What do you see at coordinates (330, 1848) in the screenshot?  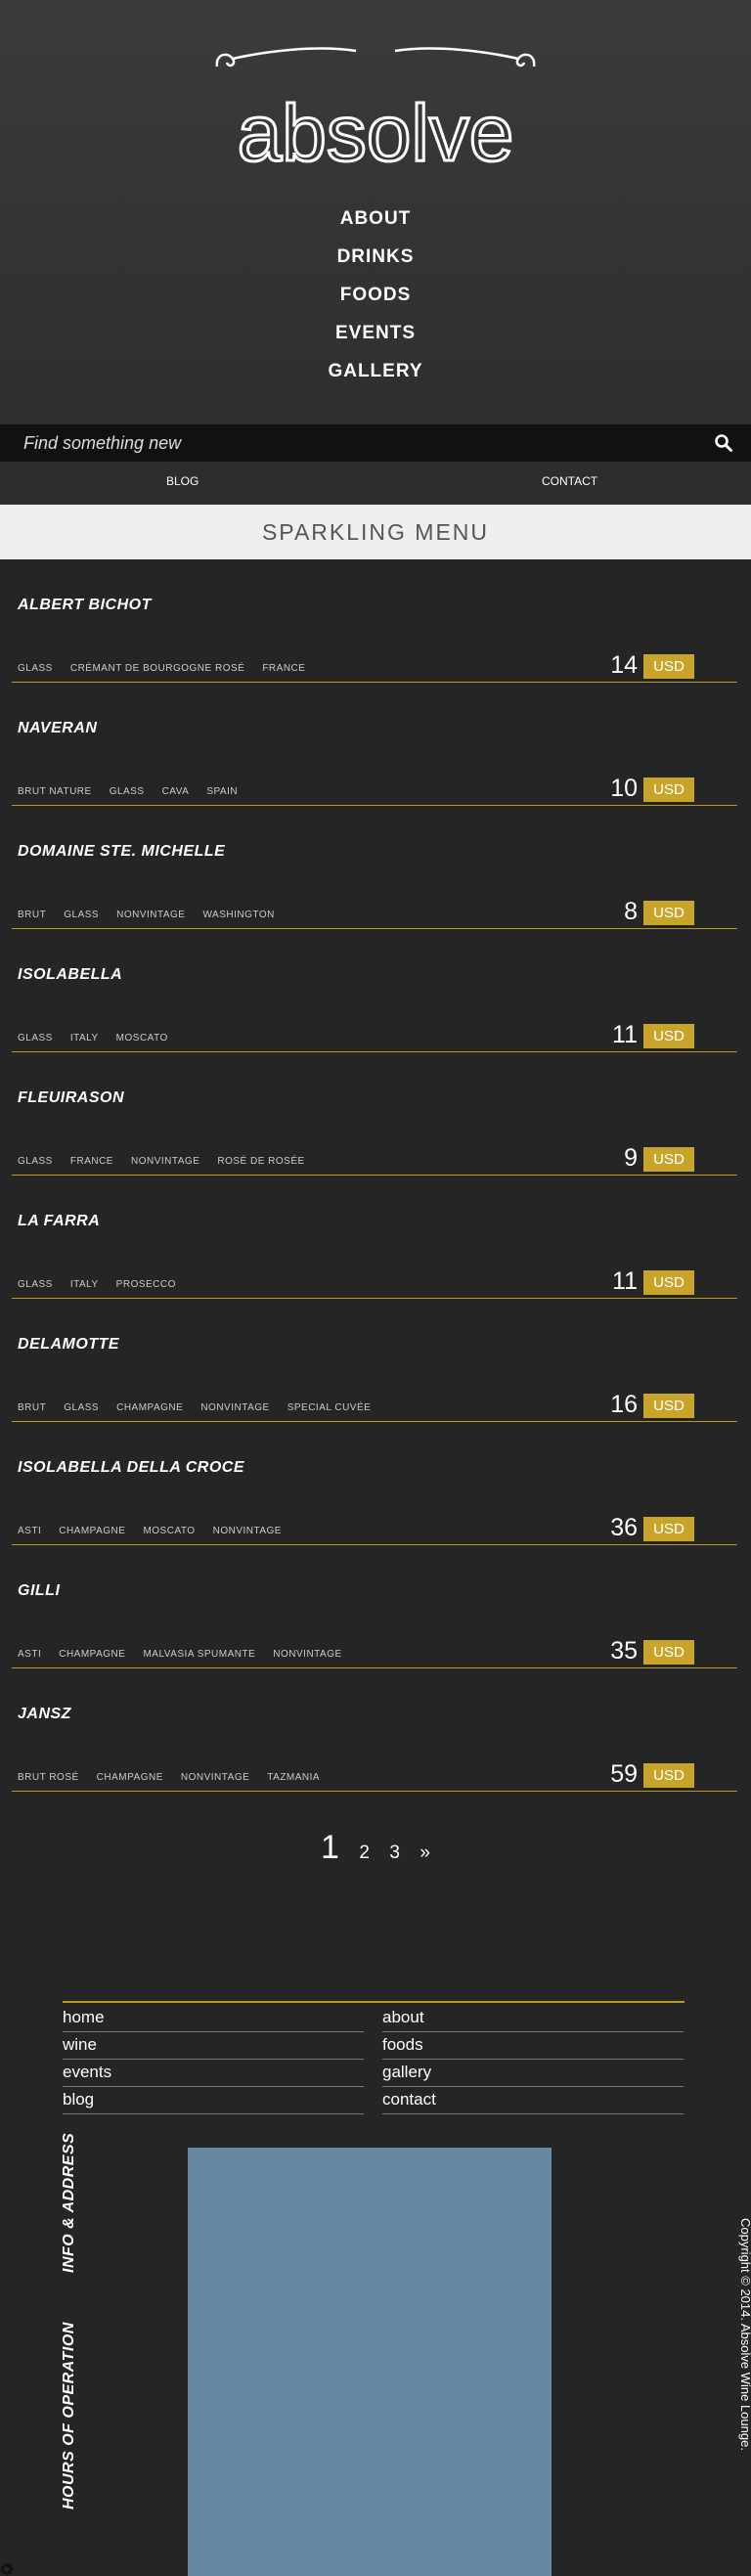 I see `page-current: 1` at bounding box center [330, 1848].